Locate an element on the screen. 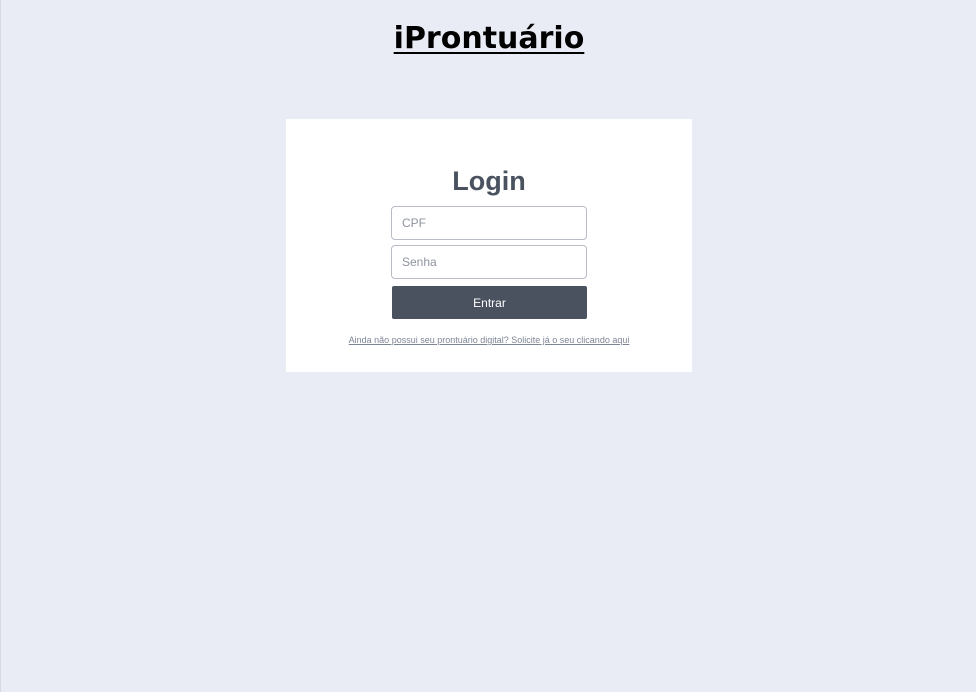 The width and height of the screenshot is (976, 692). entrar-button: Entrar is located at coordinates (489, 302).